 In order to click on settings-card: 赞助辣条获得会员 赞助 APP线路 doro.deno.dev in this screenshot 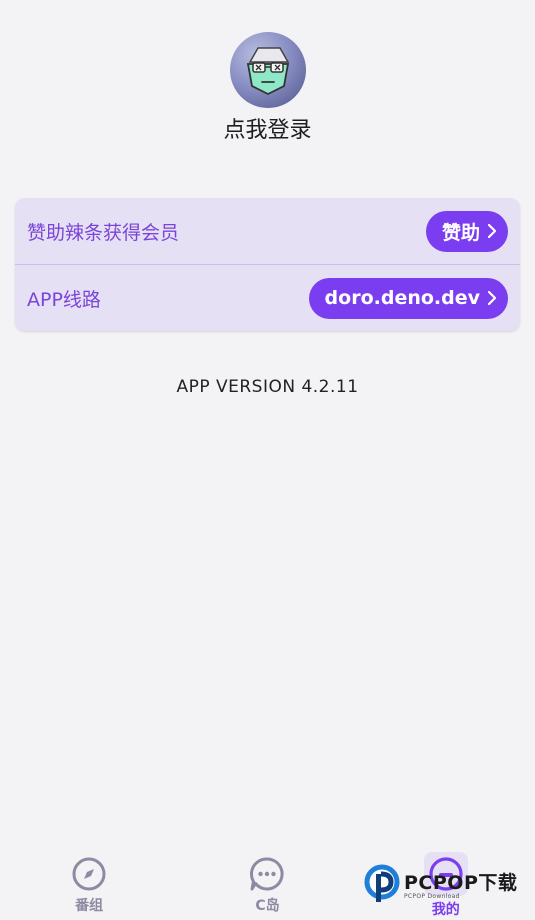, I will do `click(267, 264)`.